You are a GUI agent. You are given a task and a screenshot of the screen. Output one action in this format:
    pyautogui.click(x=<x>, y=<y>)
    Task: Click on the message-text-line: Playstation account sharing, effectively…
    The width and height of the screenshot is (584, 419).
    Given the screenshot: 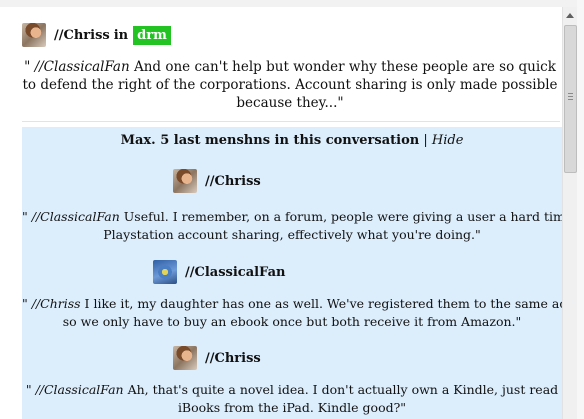 What is the action you would take?
    pyautogui.click(x=292, y=234)
    